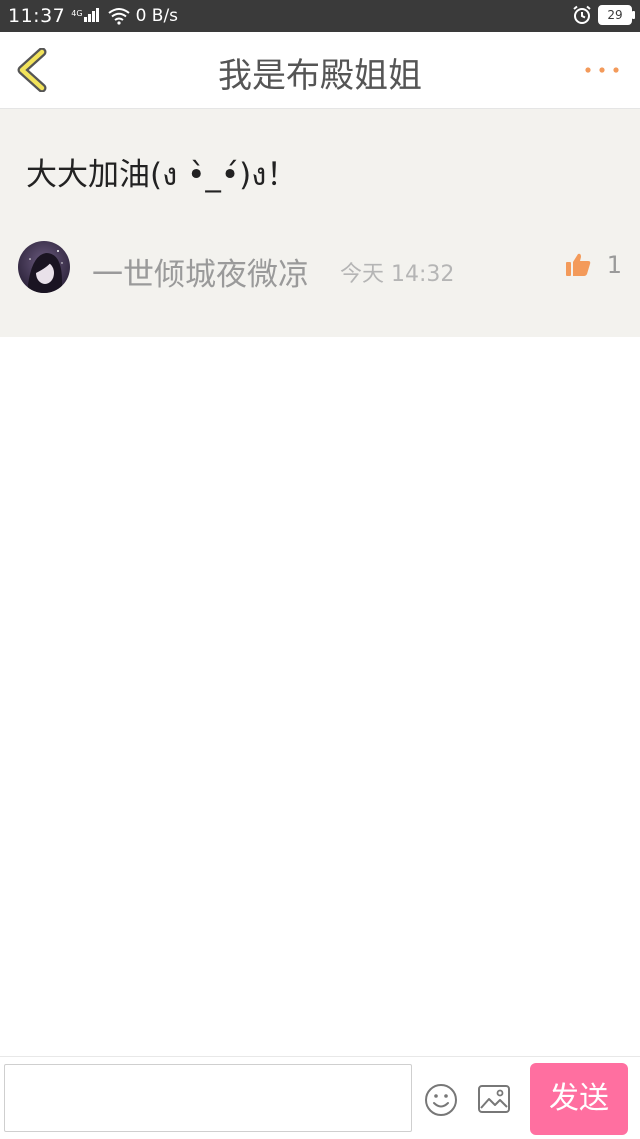 The height and width of the screenshot is (1139, 640). I want to click on image-button, so click(494, 1099).